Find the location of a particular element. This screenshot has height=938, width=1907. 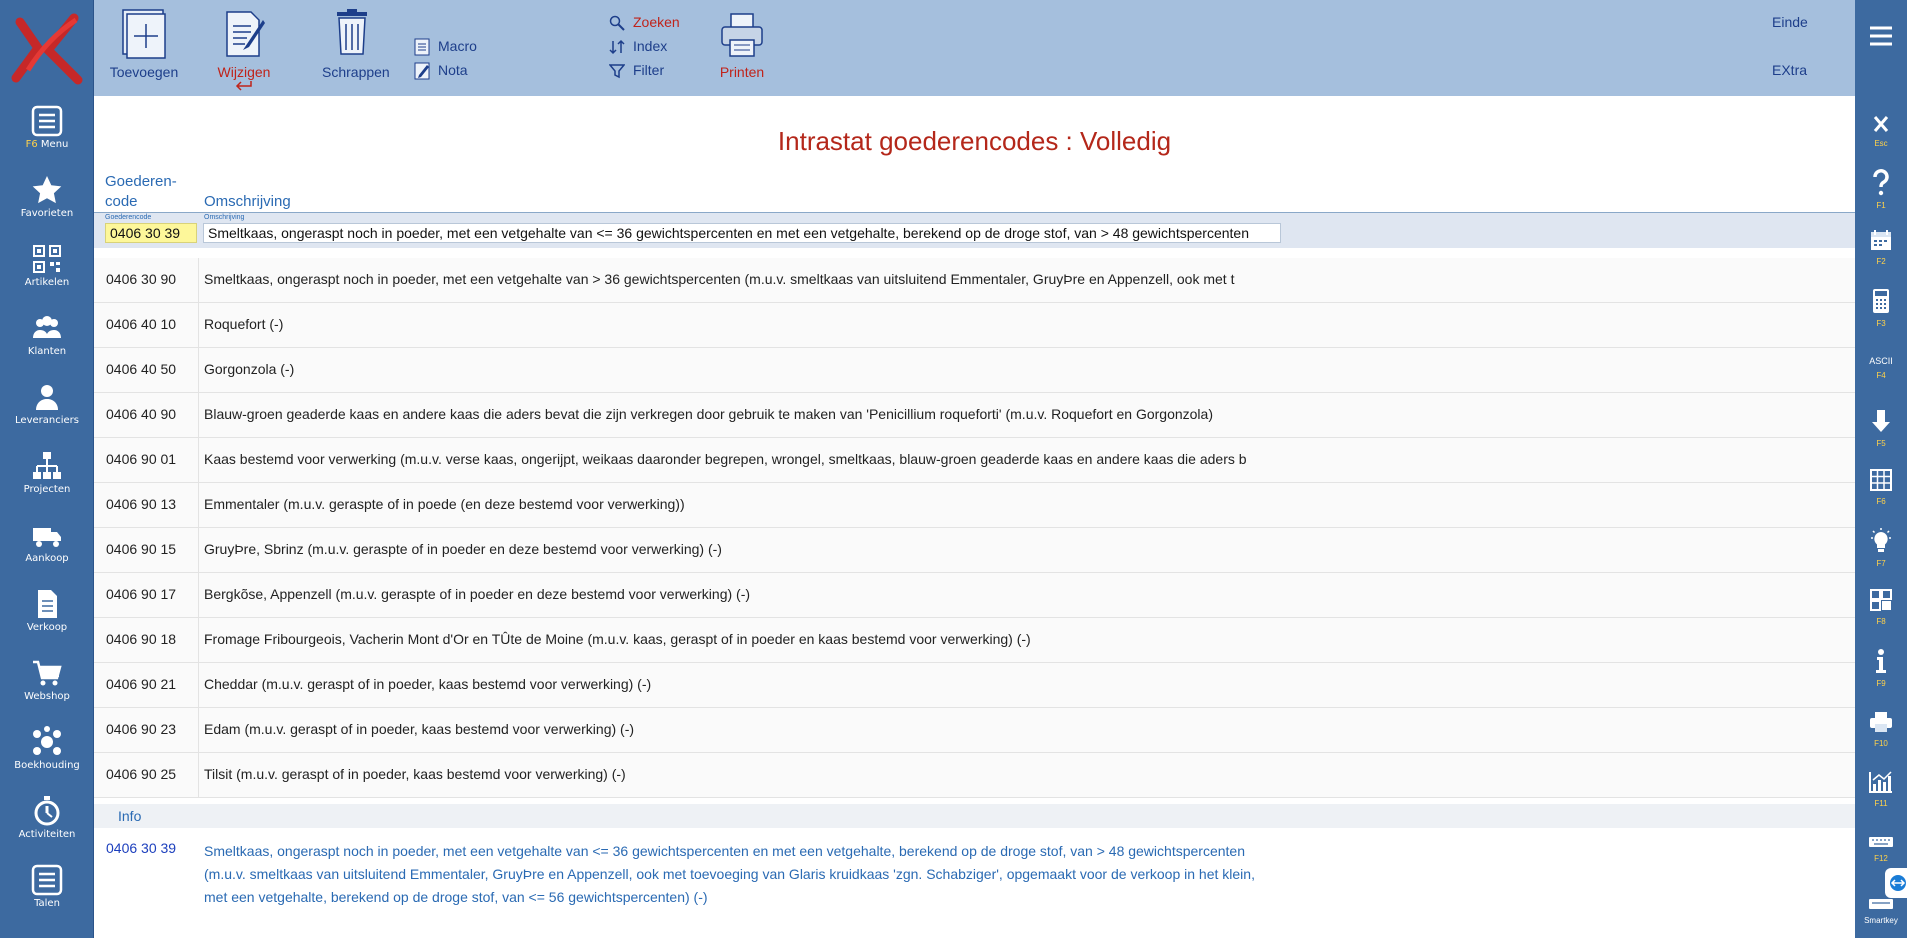

filter-button: Filter is located at coordinates (636, 70).